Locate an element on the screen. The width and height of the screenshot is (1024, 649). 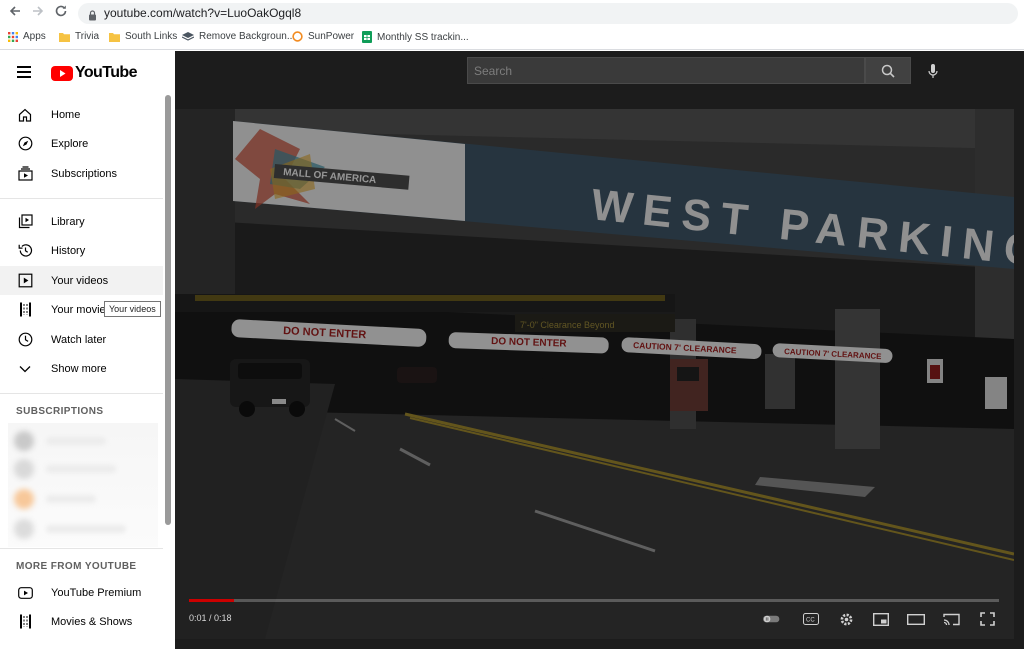
circle-icon is located at coordinates (297, 36).